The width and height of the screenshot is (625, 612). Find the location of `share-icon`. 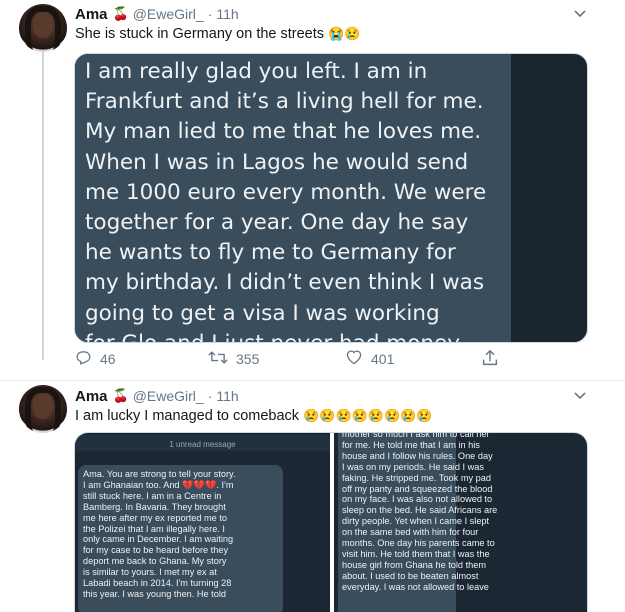

share-icon is located at coordinates (494, 359).